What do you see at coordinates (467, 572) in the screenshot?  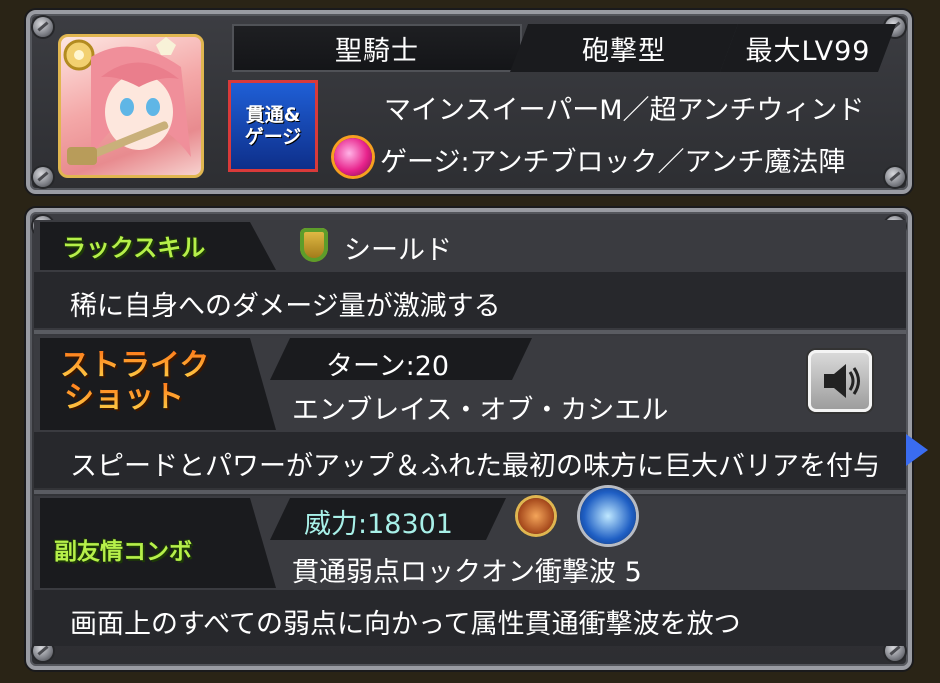 I see `sub-friendship-name: 貫通弱点ロックオン衝撃波 5` at bounding box center [467, 572].